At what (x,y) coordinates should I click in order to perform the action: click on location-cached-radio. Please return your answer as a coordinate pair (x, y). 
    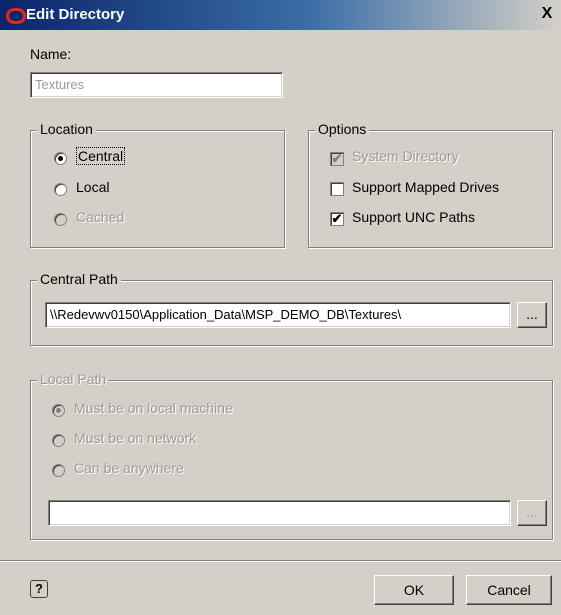
    Looking at the image, I should click on (60, 219).